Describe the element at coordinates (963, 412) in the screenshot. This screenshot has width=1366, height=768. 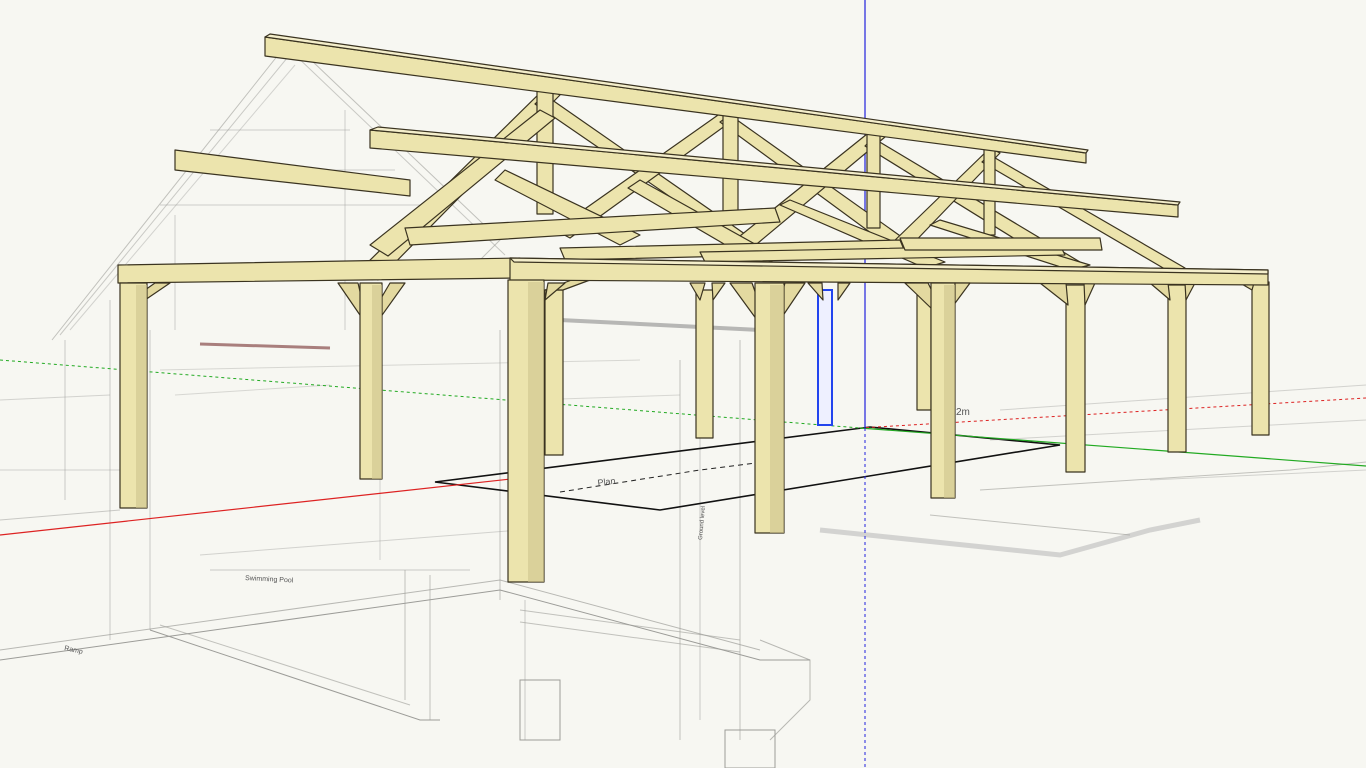
I see `label-dimension: 2m` at that location.